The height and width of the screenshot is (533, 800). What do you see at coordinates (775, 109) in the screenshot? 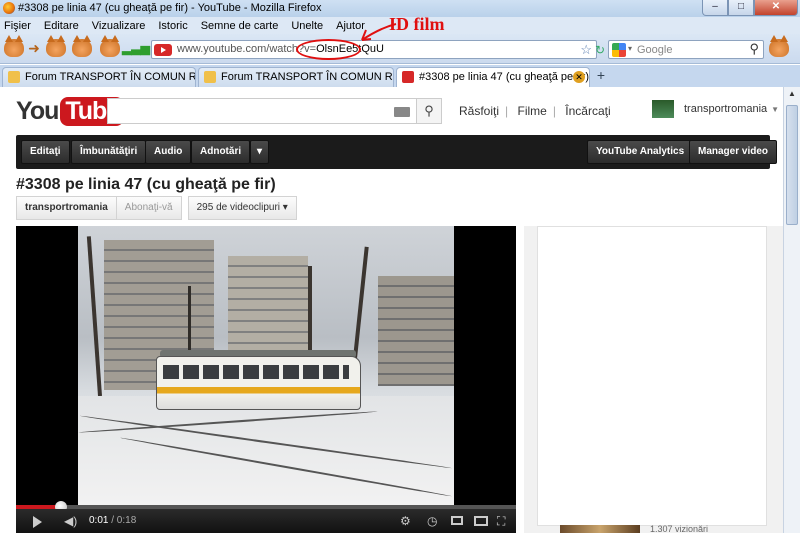
I see `chevron-down-icon: ▼` at bounding box center [775, 109].